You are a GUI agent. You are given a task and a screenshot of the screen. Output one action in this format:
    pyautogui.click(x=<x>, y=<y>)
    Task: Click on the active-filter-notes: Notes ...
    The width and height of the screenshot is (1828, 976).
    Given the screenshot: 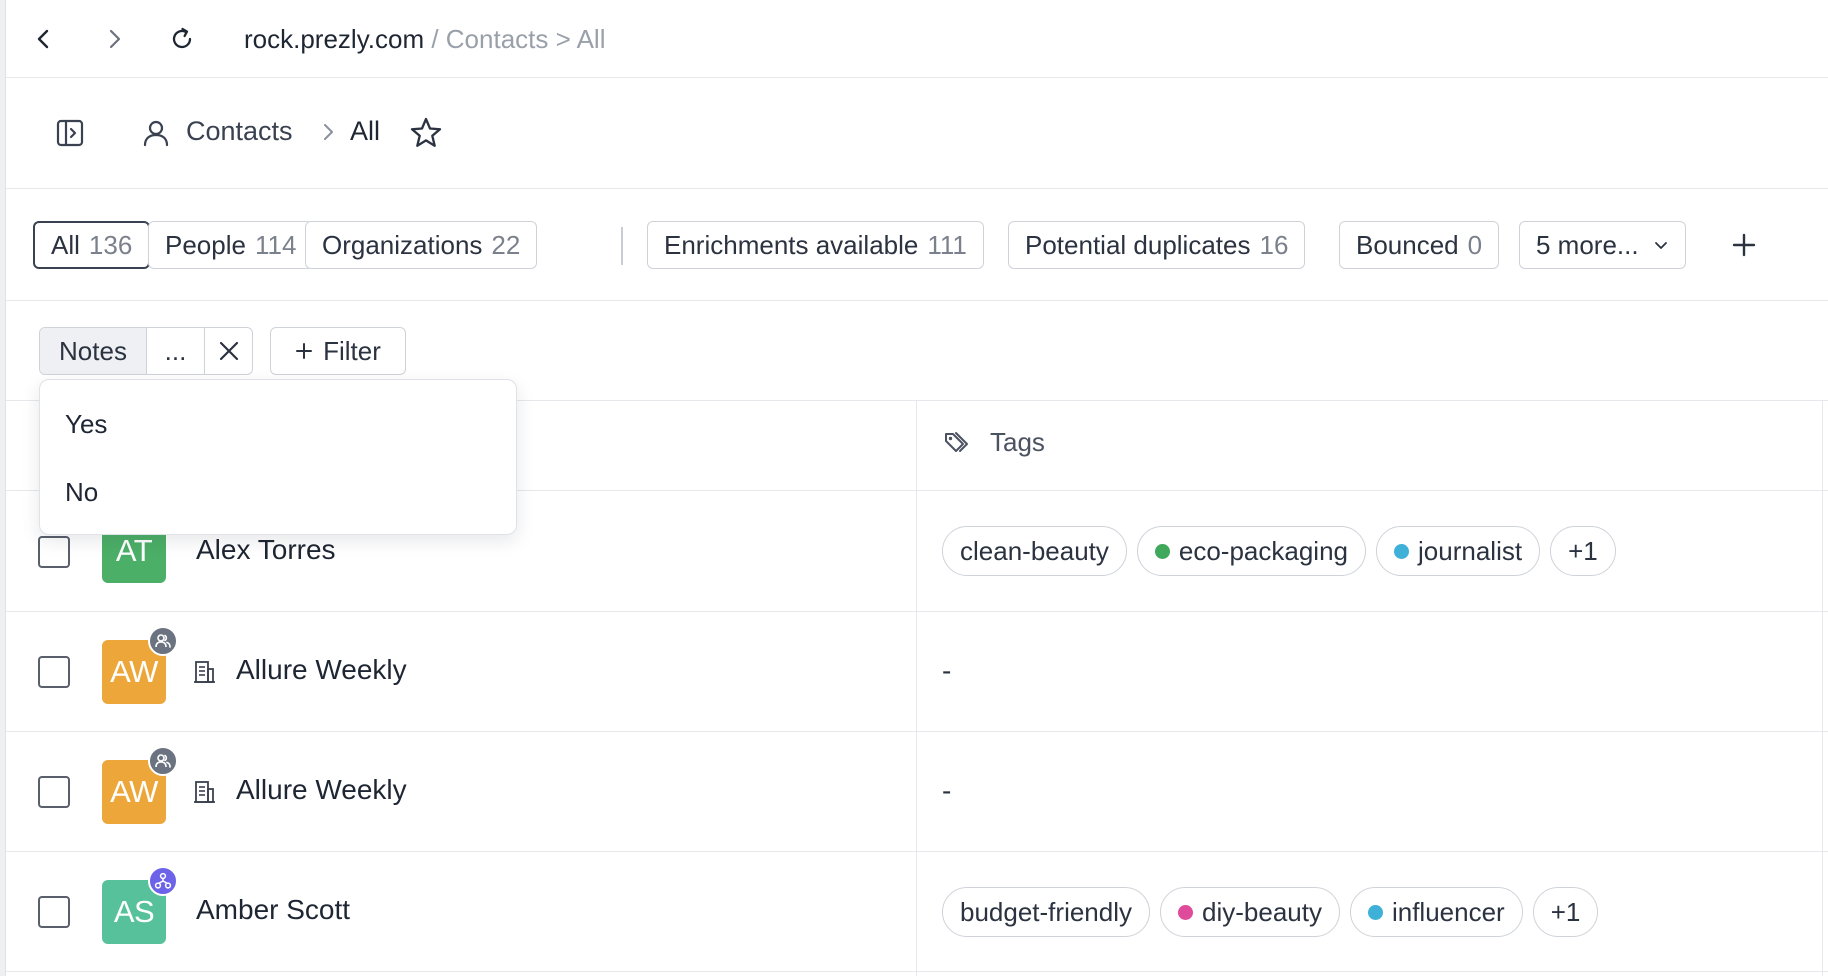 What is the action you would take?
    pyautogui.click(x=146, y=351)
    